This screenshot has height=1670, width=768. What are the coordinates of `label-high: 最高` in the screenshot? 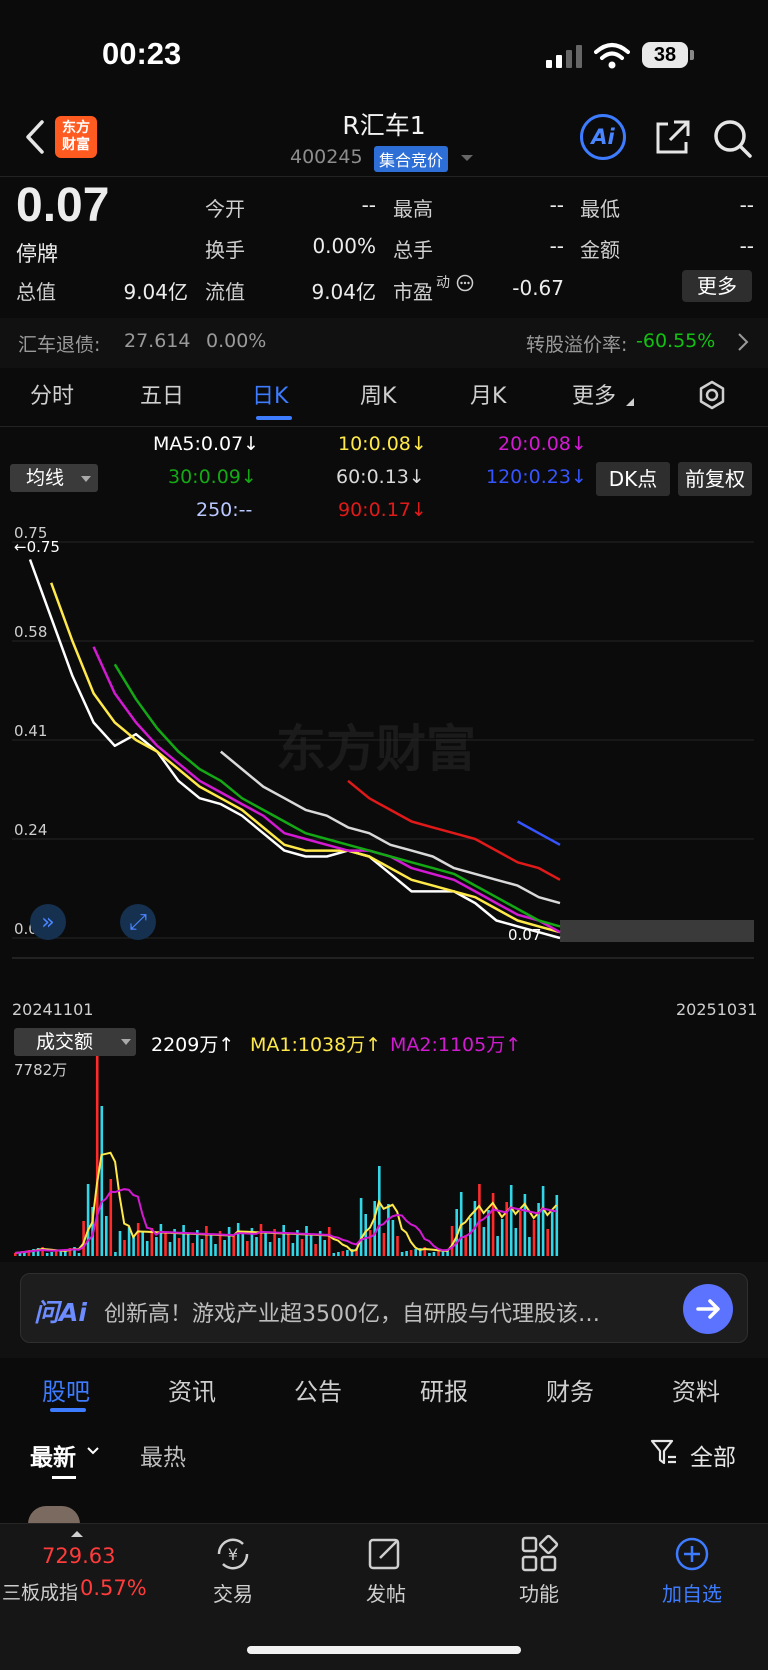 It's located at (413, 209).